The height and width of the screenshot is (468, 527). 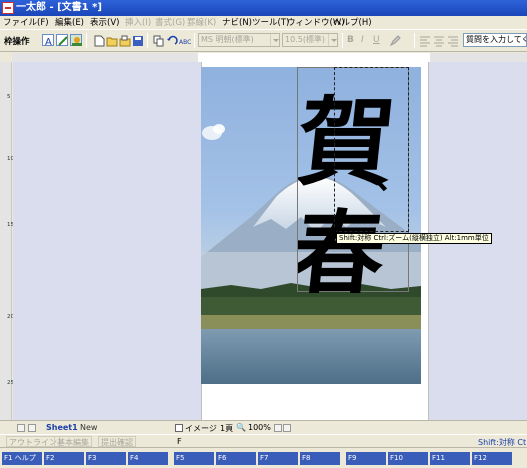 What do you see at coordinates (69, 23) in the screenshot?
I see `menu-edit: 編集(E)` at bounding box center [69, 23].